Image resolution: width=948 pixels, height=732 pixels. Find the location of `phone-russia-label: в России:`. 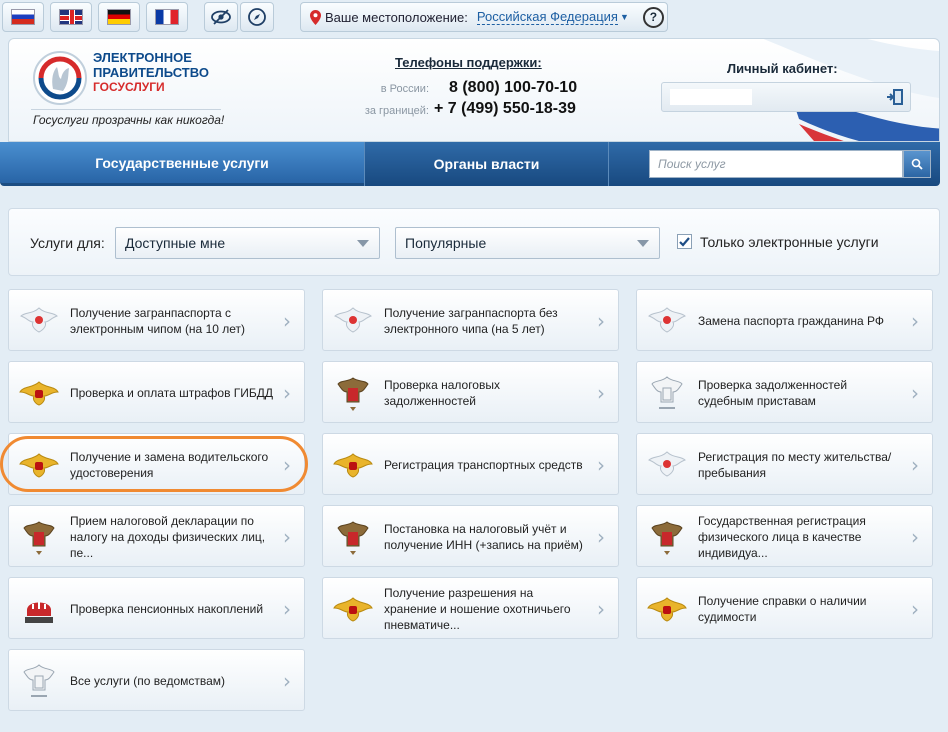

phone-russia-label: в России: is located at coordinates (404, 89).